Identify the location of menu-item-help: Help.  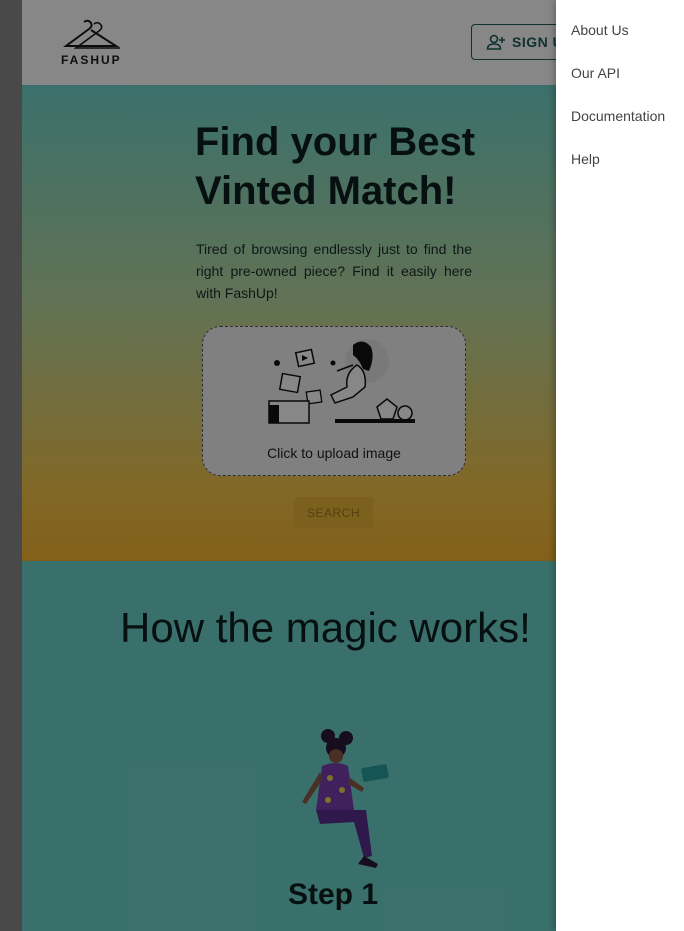
(585, 159).